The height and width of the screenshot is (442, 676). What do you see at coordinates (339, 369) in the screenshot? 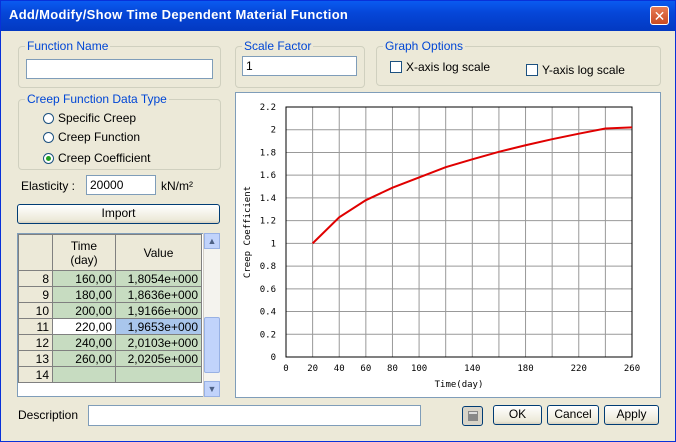
I see `x-tick-label: 40` at bounding box center [339, 369].